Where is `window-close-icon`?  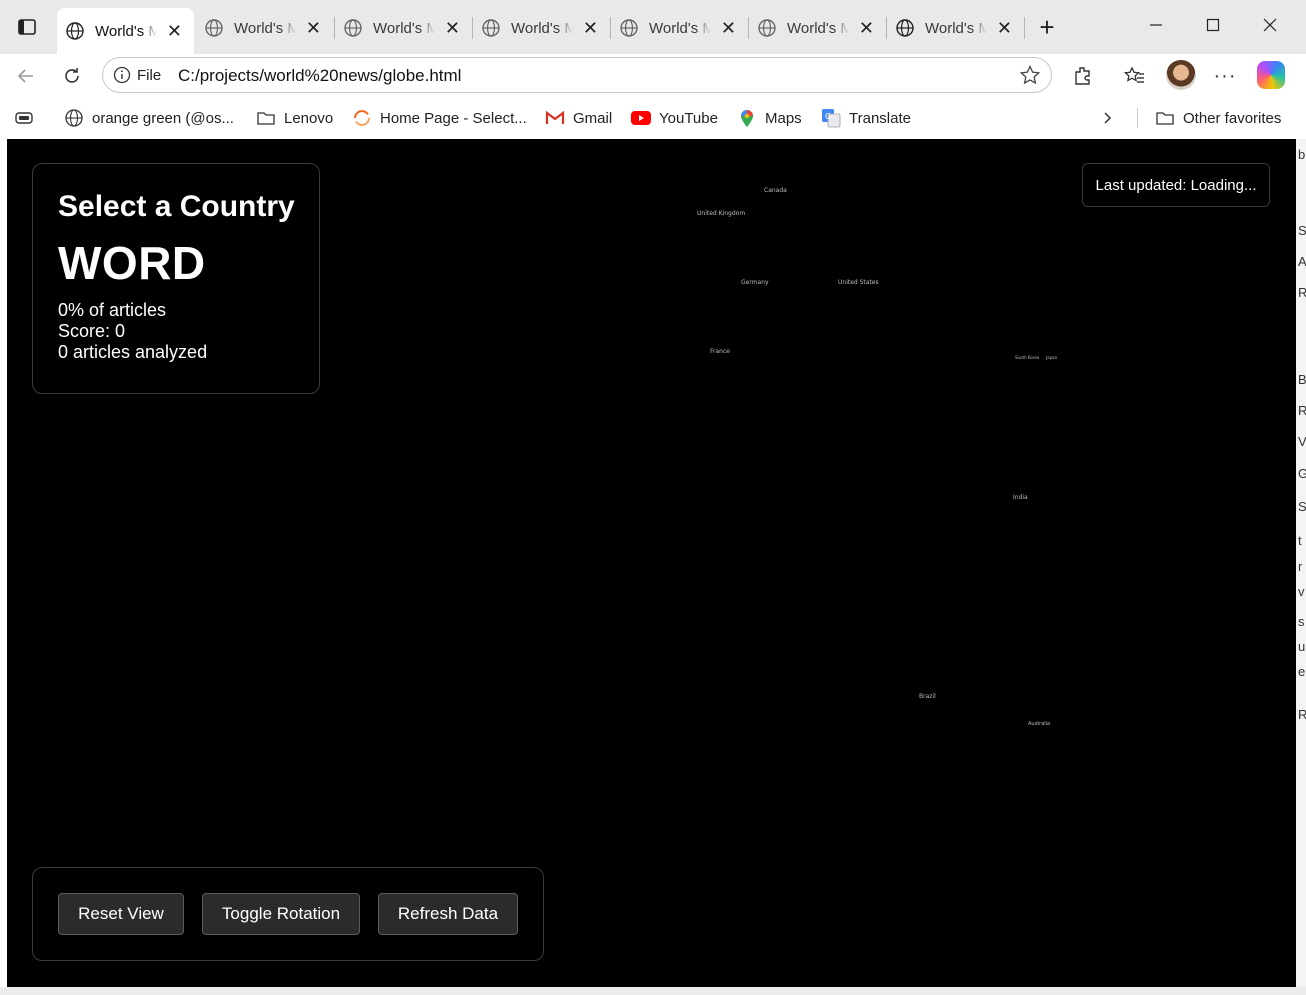 window-close-icon is located at coordinates (1270, 25).